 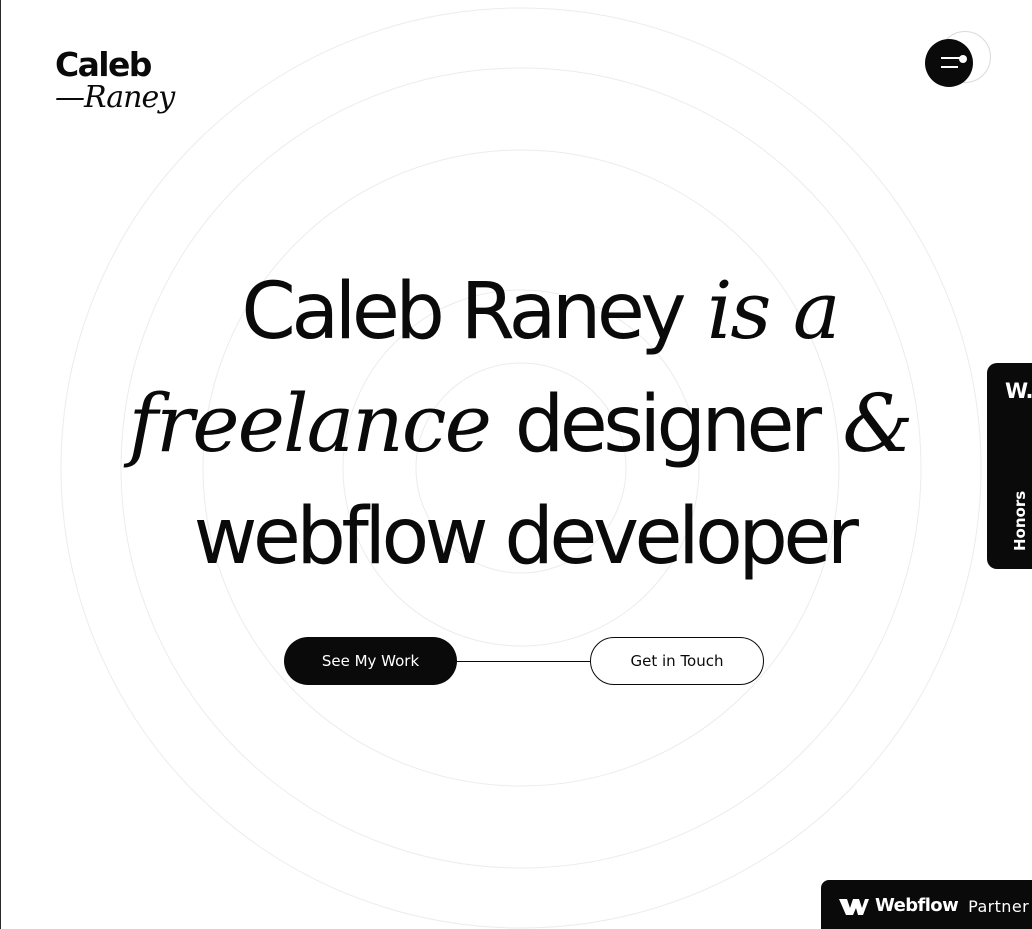 I want to click on webflow-partner-badge: Webflow Partner, so click(x=926, y=904).